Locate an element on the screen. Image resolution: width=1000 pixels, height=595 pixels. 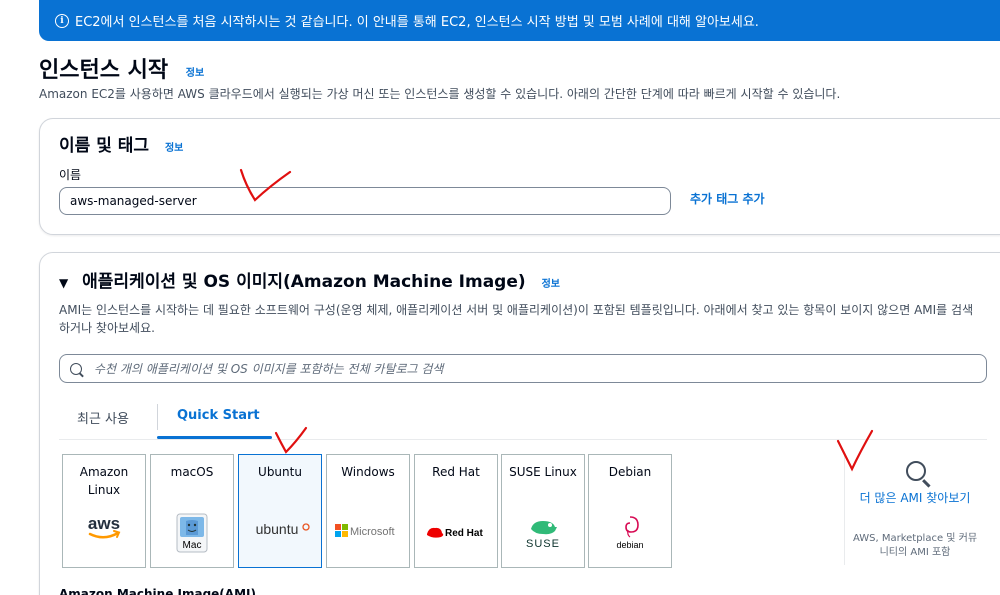
svg-text: Red Hat is located at coordinates (464, 533).